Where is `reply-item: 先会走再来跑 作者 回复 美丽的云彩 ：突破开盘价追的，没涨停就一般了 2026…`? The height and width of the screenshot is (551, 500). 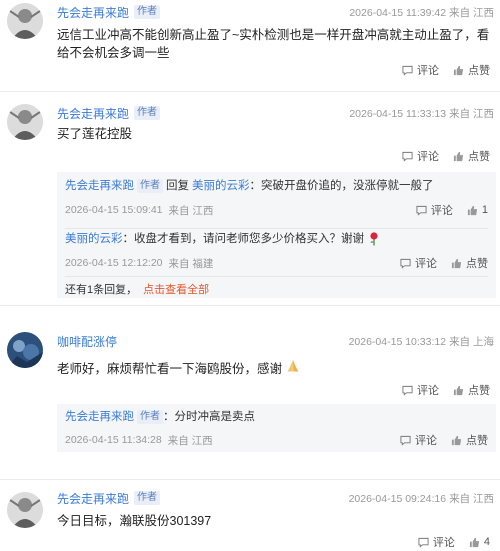 reply-item: 先会走再来跑 作者 回复 美丽的云彩 ：突破开盘价追的，没涨停就一般了 2026… is located at coordinates (276, 200).